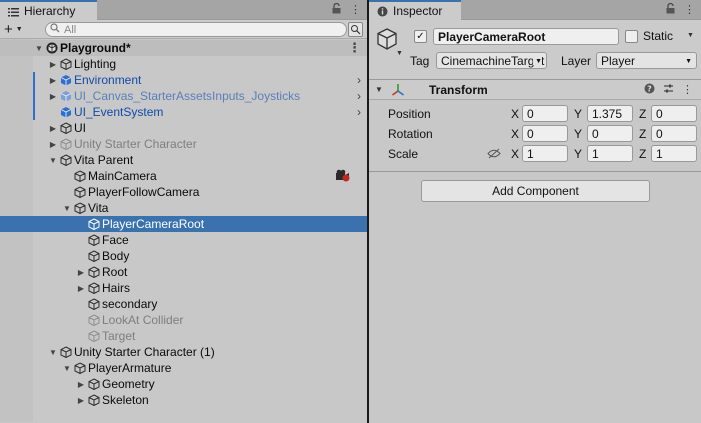 The width and height of the screenshot is (701, 423). Describe the element at coordinates (646, 60) in the screenshot. I see `layer-dropdown: Player ▼` at that location.